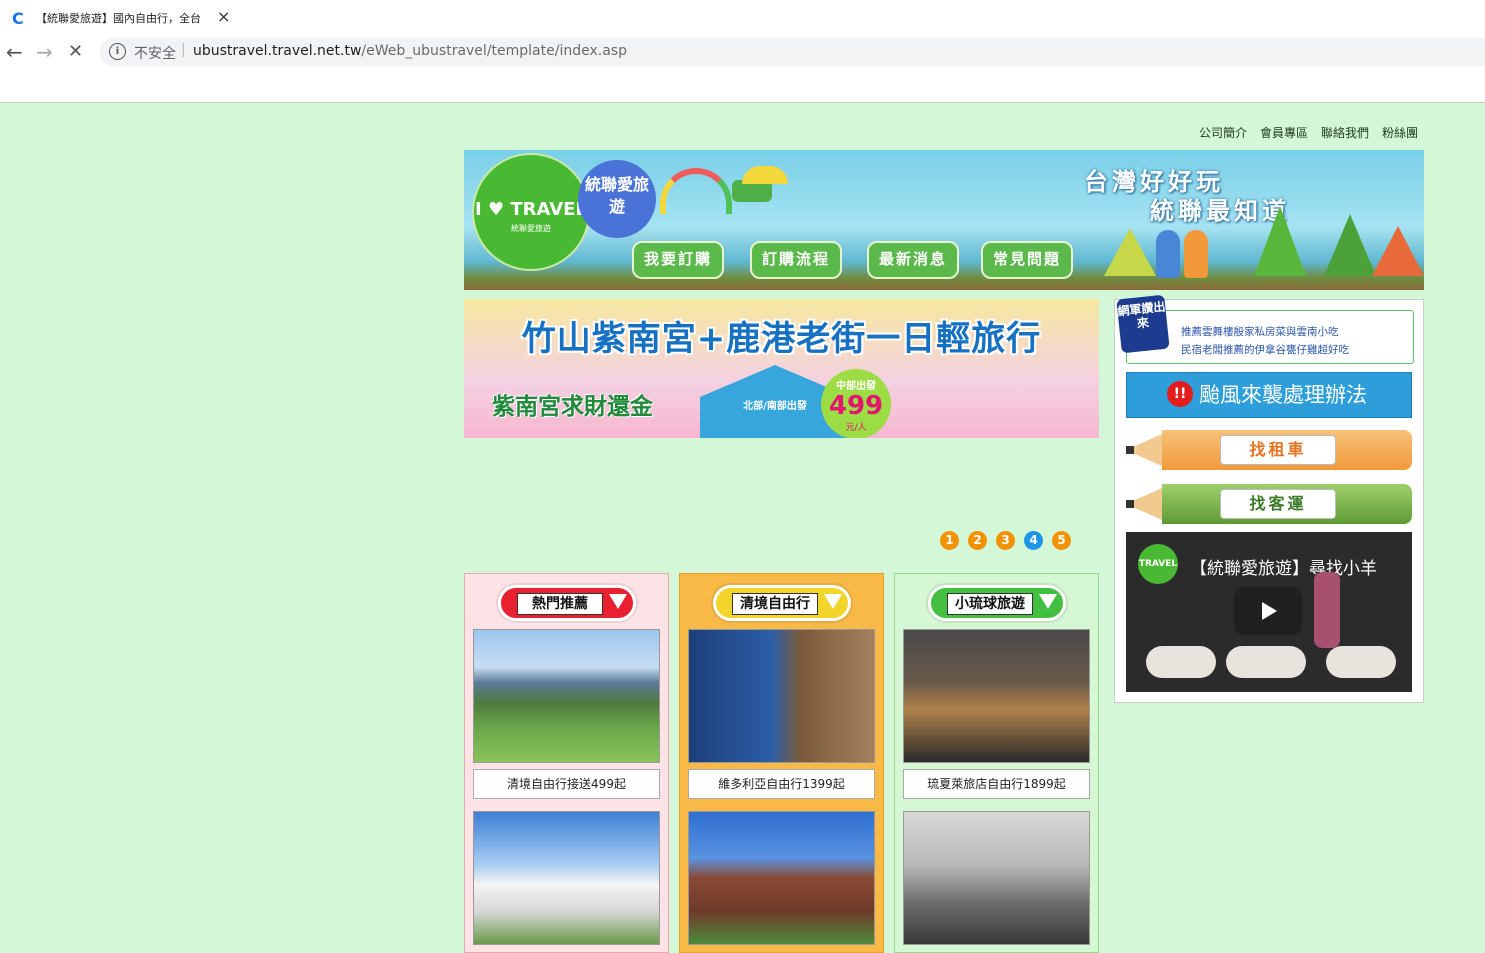  I want to click on rent-car-label: 找租車, so click(1278, 450).